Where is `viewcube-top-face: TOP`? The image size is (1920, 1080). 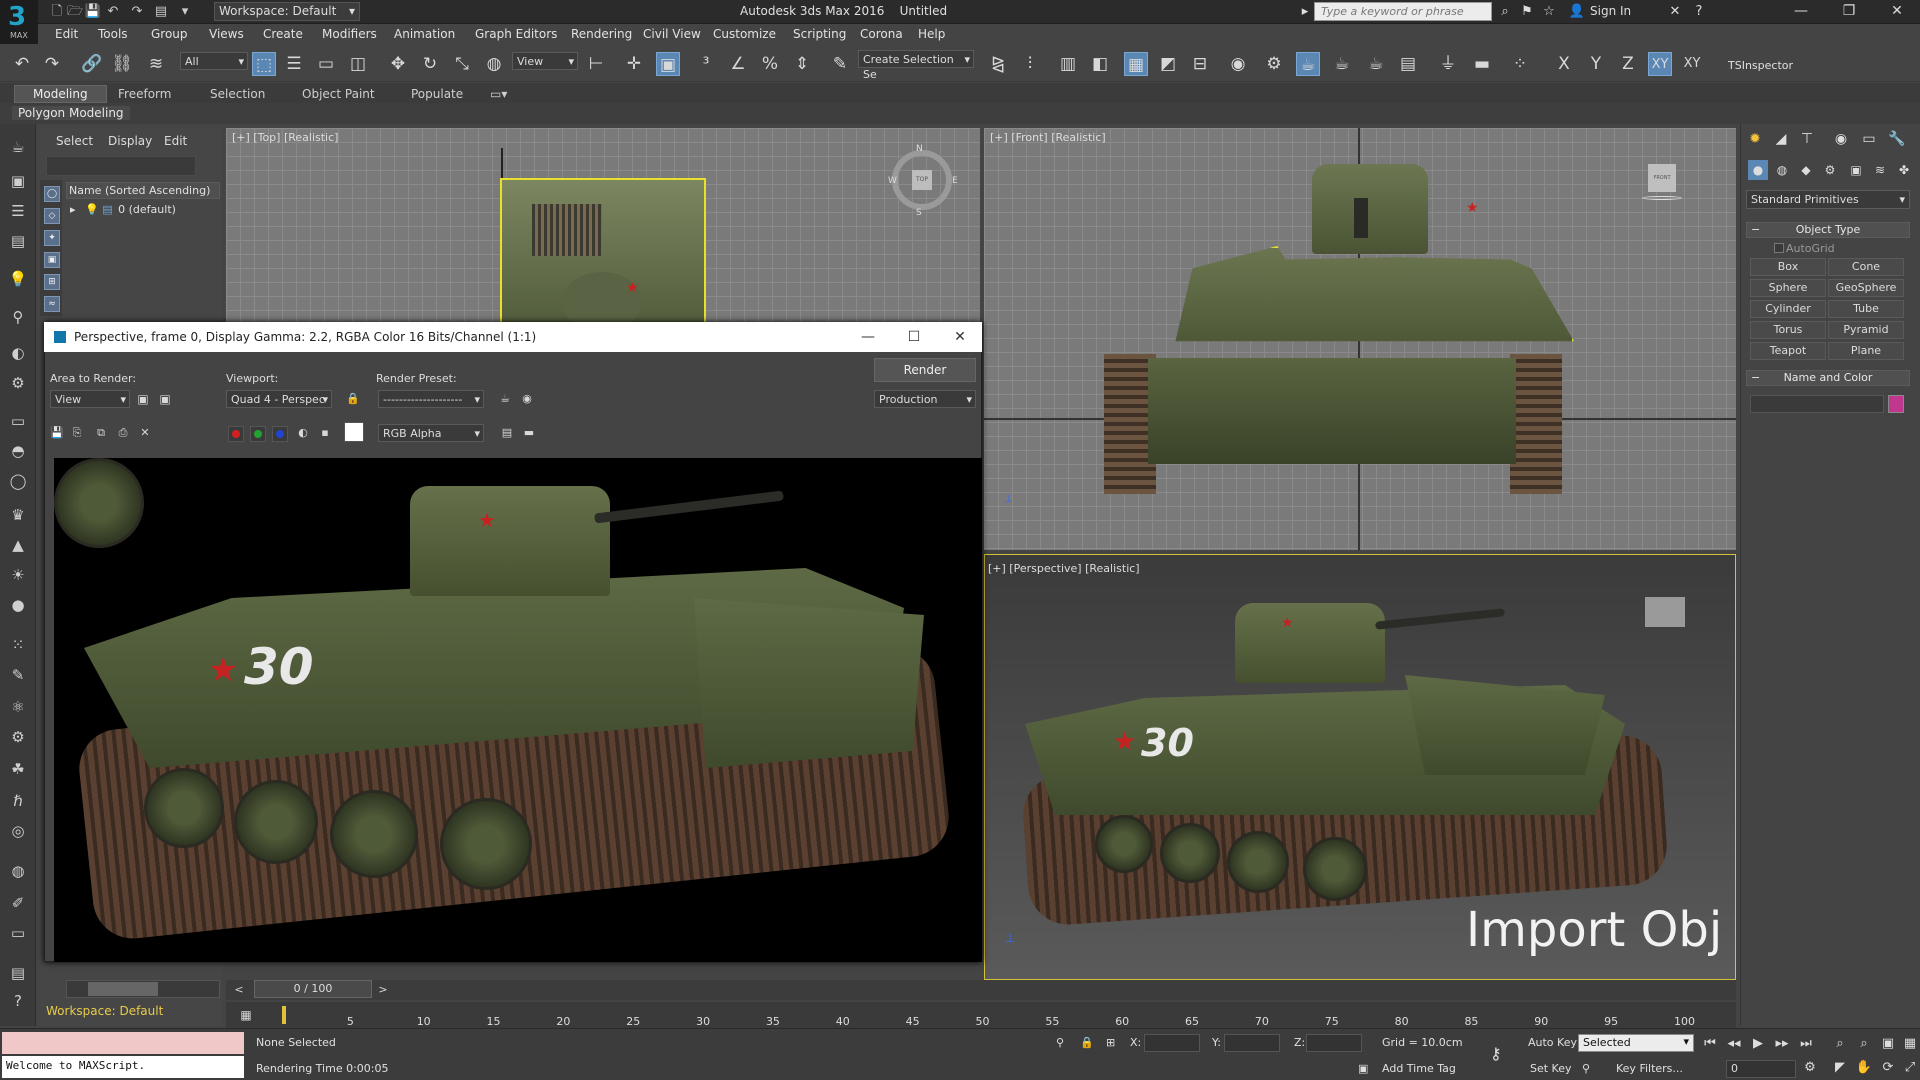
viewcube-top-face: TOP is located at coordinates (922, 180).